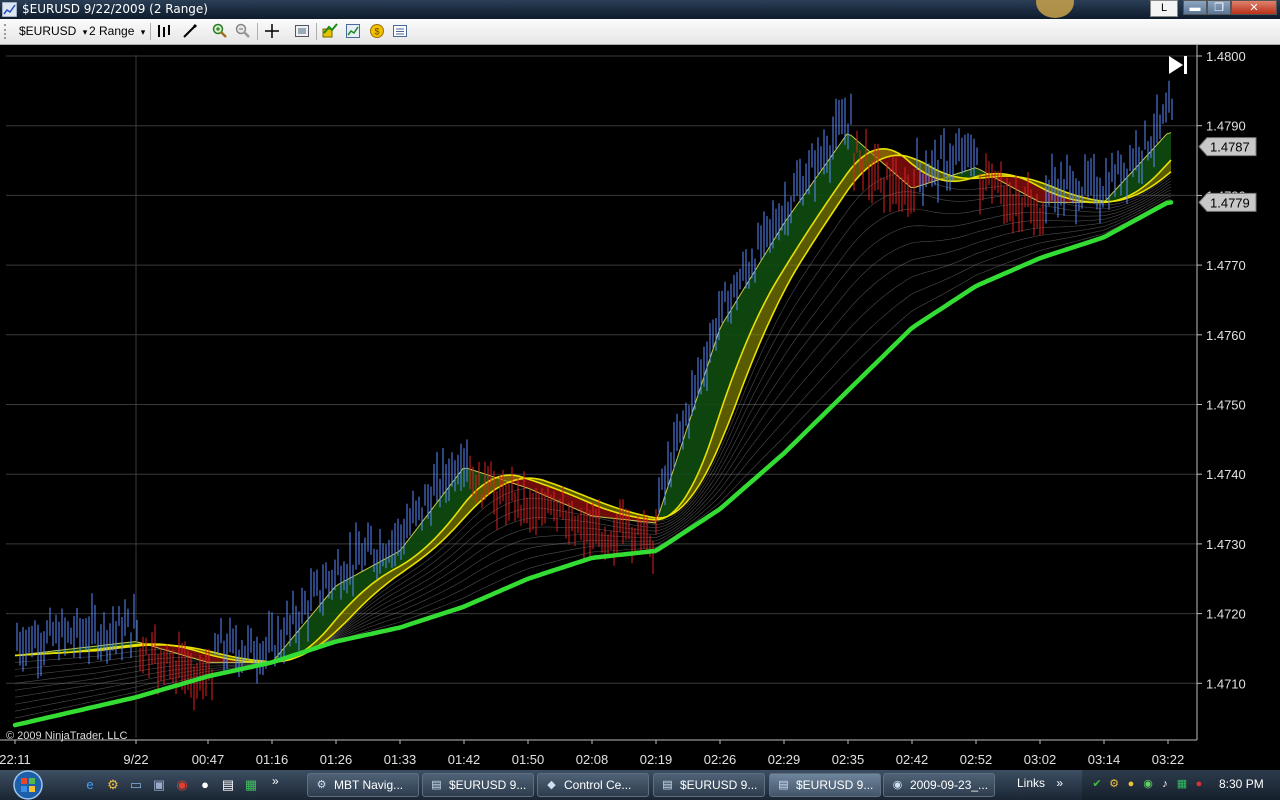 The image size is (1280, 800). I want to click on volume-icon: ♪, so click(1165, 784).